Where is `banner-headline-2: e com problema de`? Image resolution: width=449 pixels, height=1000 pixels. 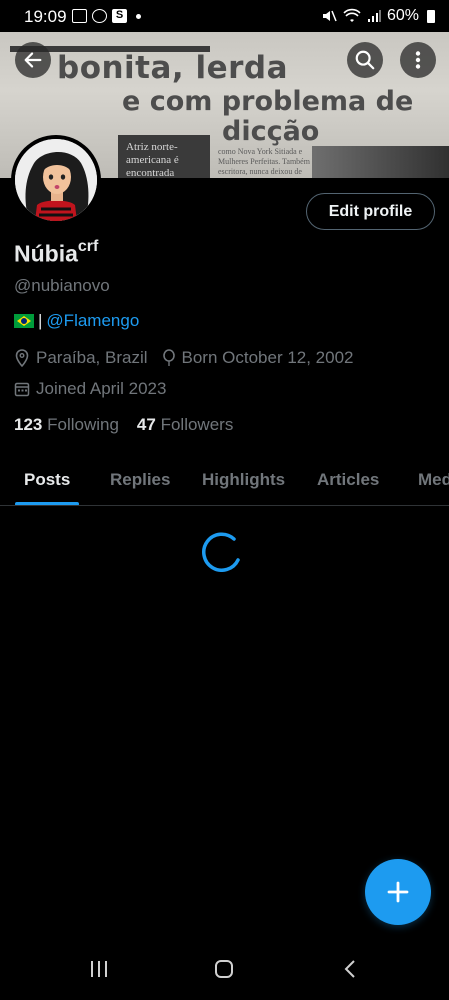 banner-headline-2: e com problema de is located at coordinates (268, 101).